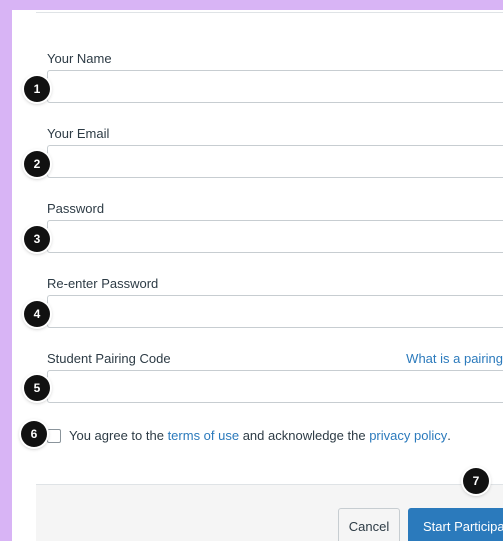 The height and width of the screenshot is (541, 503). I want to click on terms-of-use-link: terms of use, so click(204, 435).